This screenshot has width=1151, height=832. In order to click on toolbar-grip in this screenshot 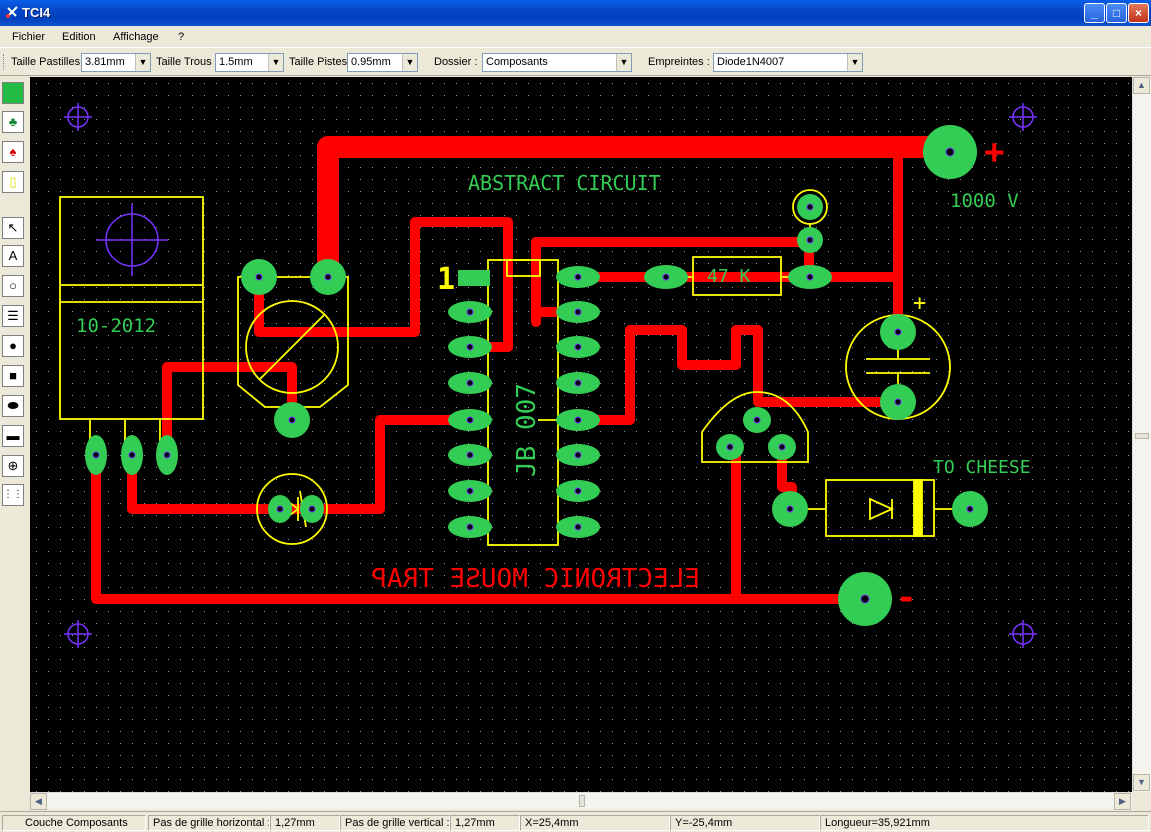, I will do `click(4, 62)`.